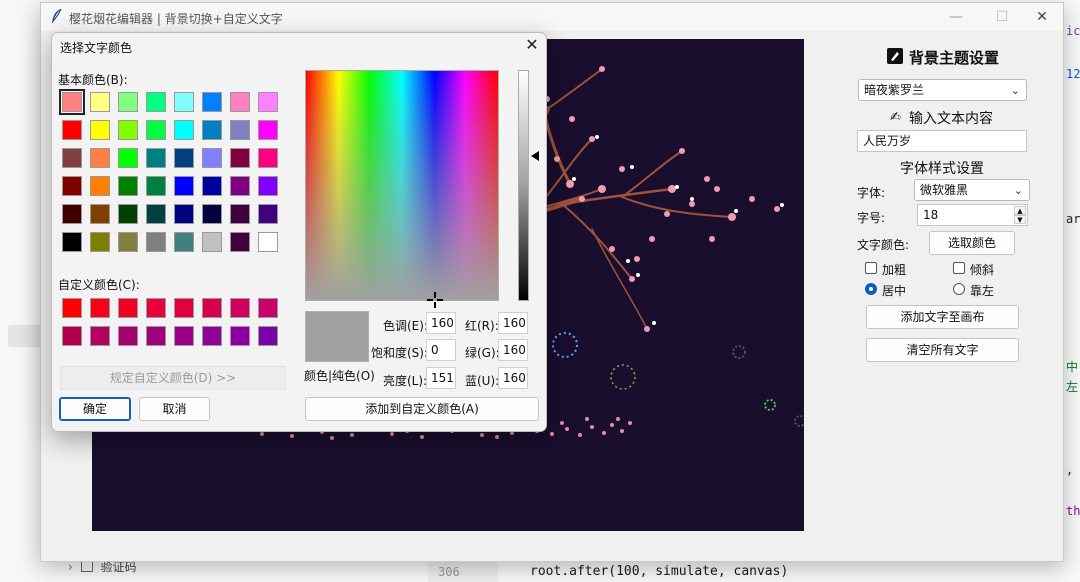 This screenshot has height=582, width=1080. What do you see at coordinates (942, 350) in the screenshot?
I see `clear-text-button: 清空所有文字` at bounding box center [942, 350].